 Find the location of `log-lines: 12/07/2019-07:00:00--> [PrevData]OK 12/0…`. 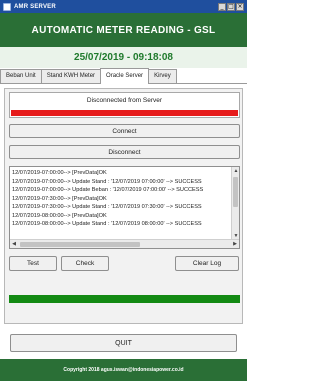

log-lines: 12/07/2019-07:00:00--> [PrevData]OK 12/0… is located at coordinates (121, 203).